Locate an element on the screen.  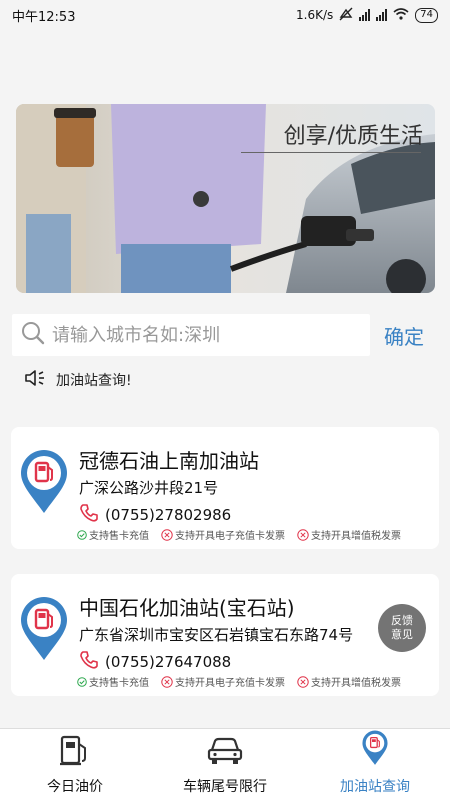
station-name: 冠德石油上南加油站 is located at coordinates (169, 461).